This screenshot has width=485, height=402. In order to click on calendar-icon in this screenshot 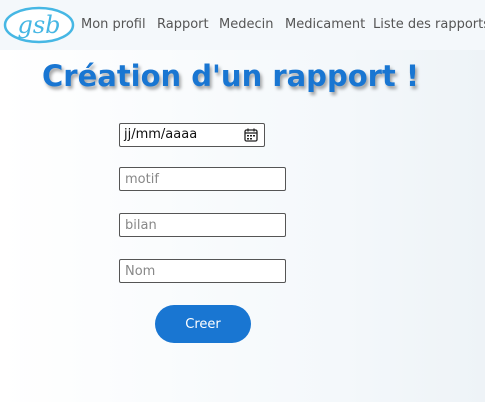, I will do `click(251, 135)`.